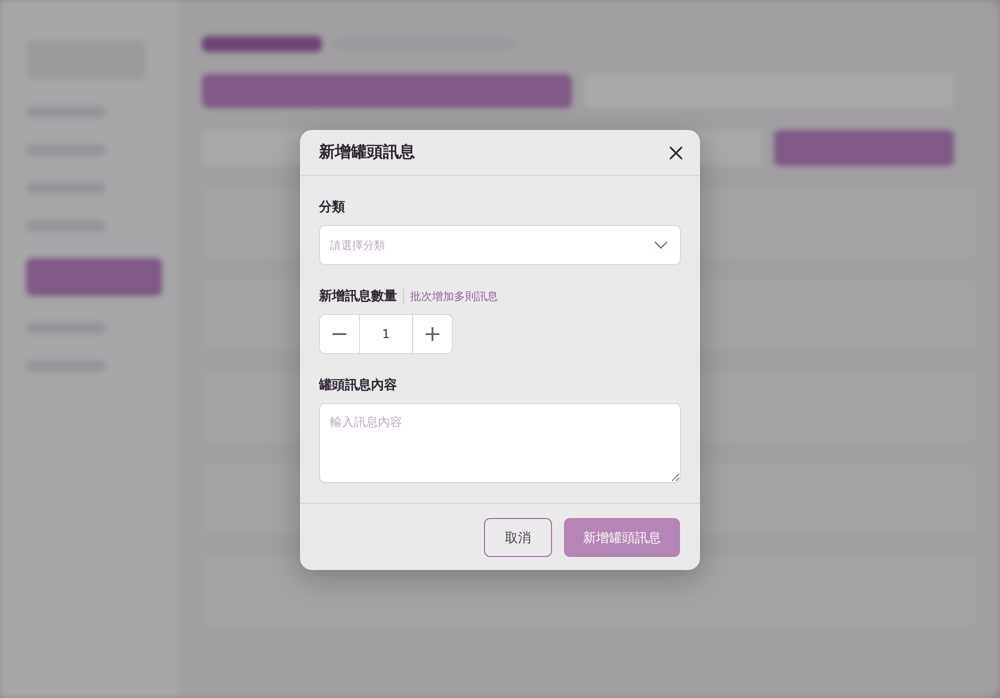 The width and height of the screenshot is (1000, 698). I want to click on cancel-button: 取消, so click(518, 537).